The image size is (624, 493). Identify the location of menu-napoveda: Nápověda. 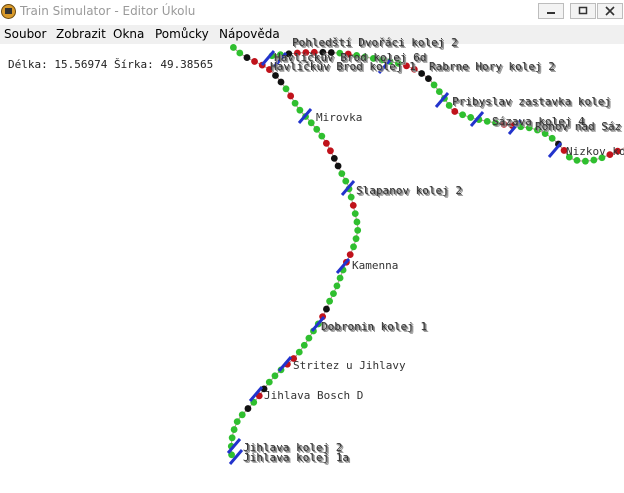
(249, 34).